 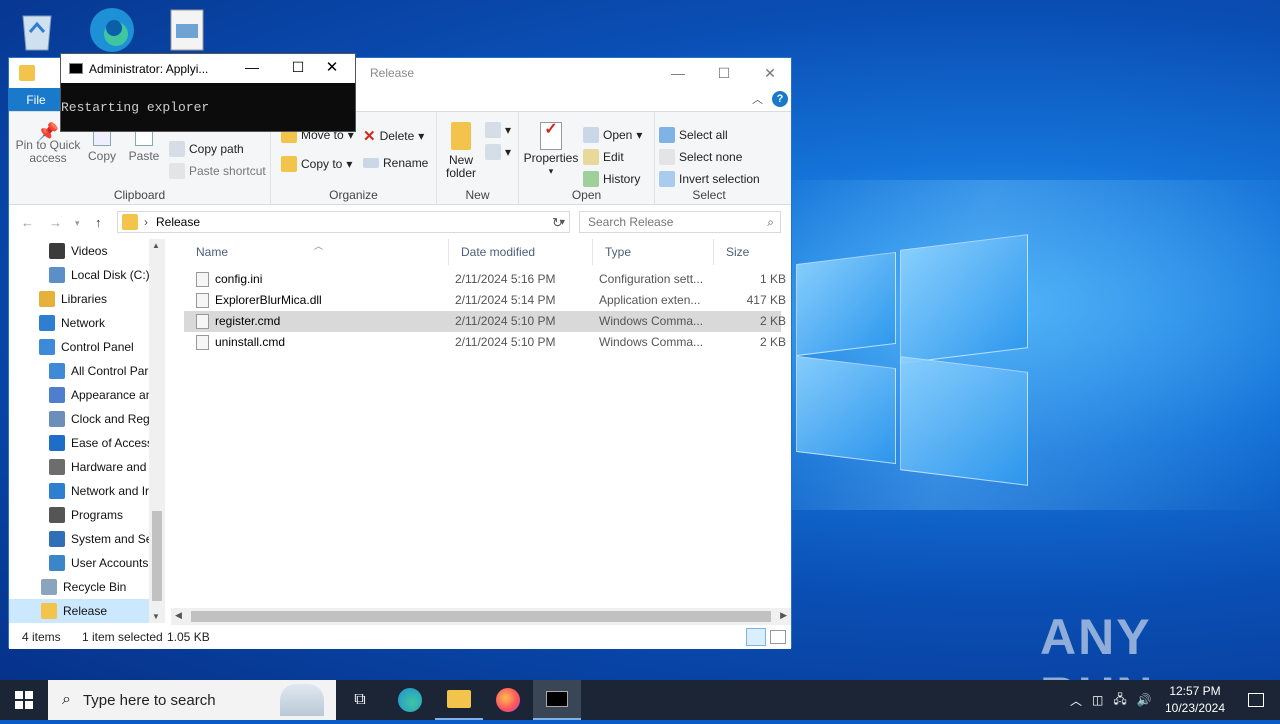 I want to click on nav-item: Network and Ir, so click(x=79, y=491).